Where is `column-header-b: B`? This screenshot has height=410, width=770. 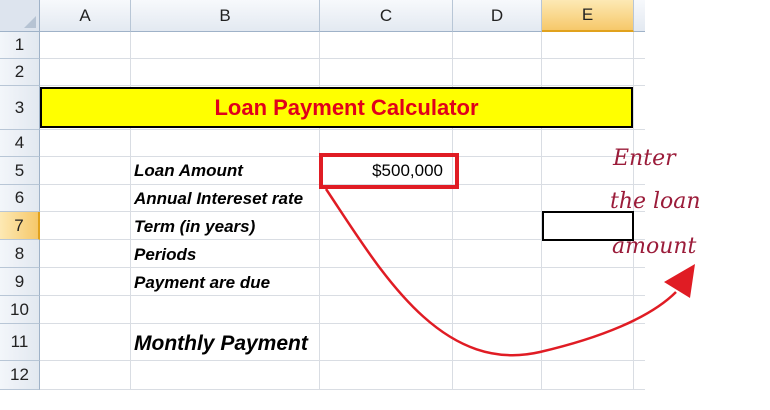 column-header-b: B is located at coordinates (225, 16).